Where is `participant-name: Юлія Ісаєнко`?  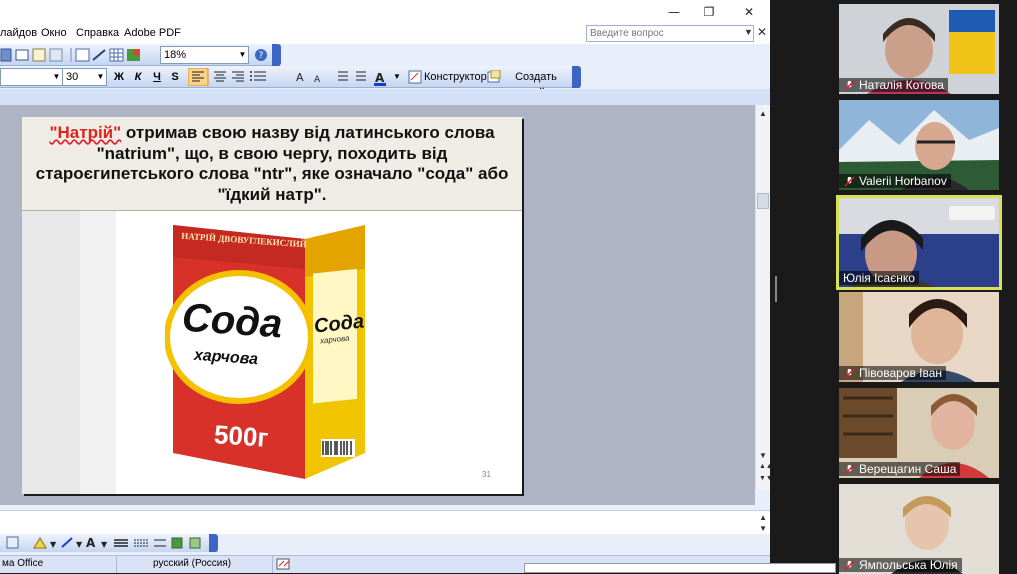
participant-name: Юлія Ісаєнко is located at coordinates (879, 278).